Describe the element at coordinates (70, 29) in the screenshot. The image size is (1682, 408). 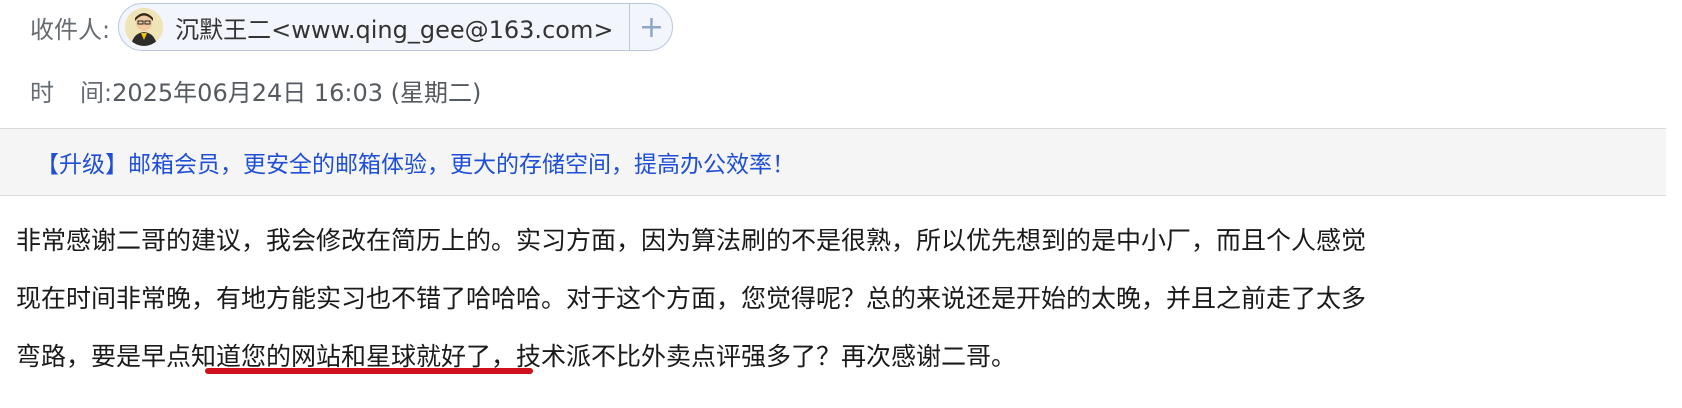
I see `recipient-label: 收件人:` at that location.